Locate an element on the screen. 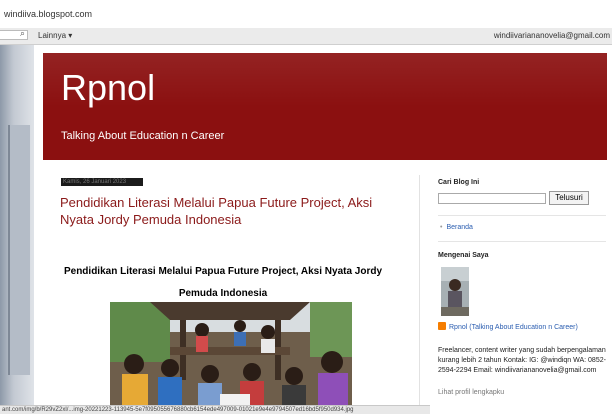  post-photo-illustration is located at coordinates (231, 354).